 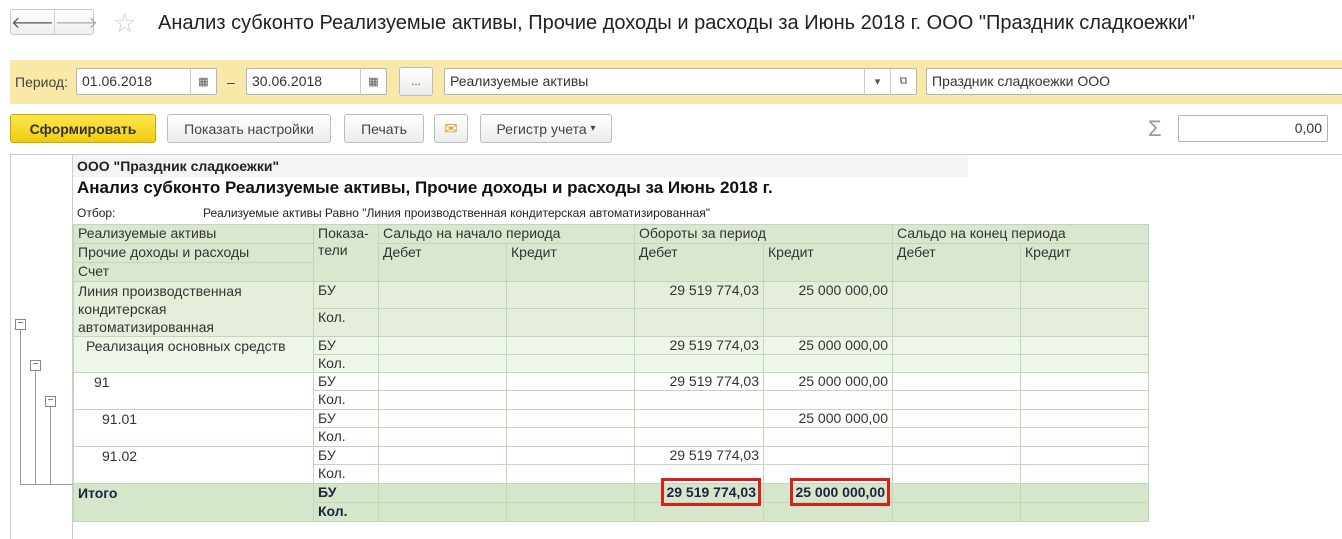 I want to click on favorite-star-icon: ☆, so click(x=124, y=23).